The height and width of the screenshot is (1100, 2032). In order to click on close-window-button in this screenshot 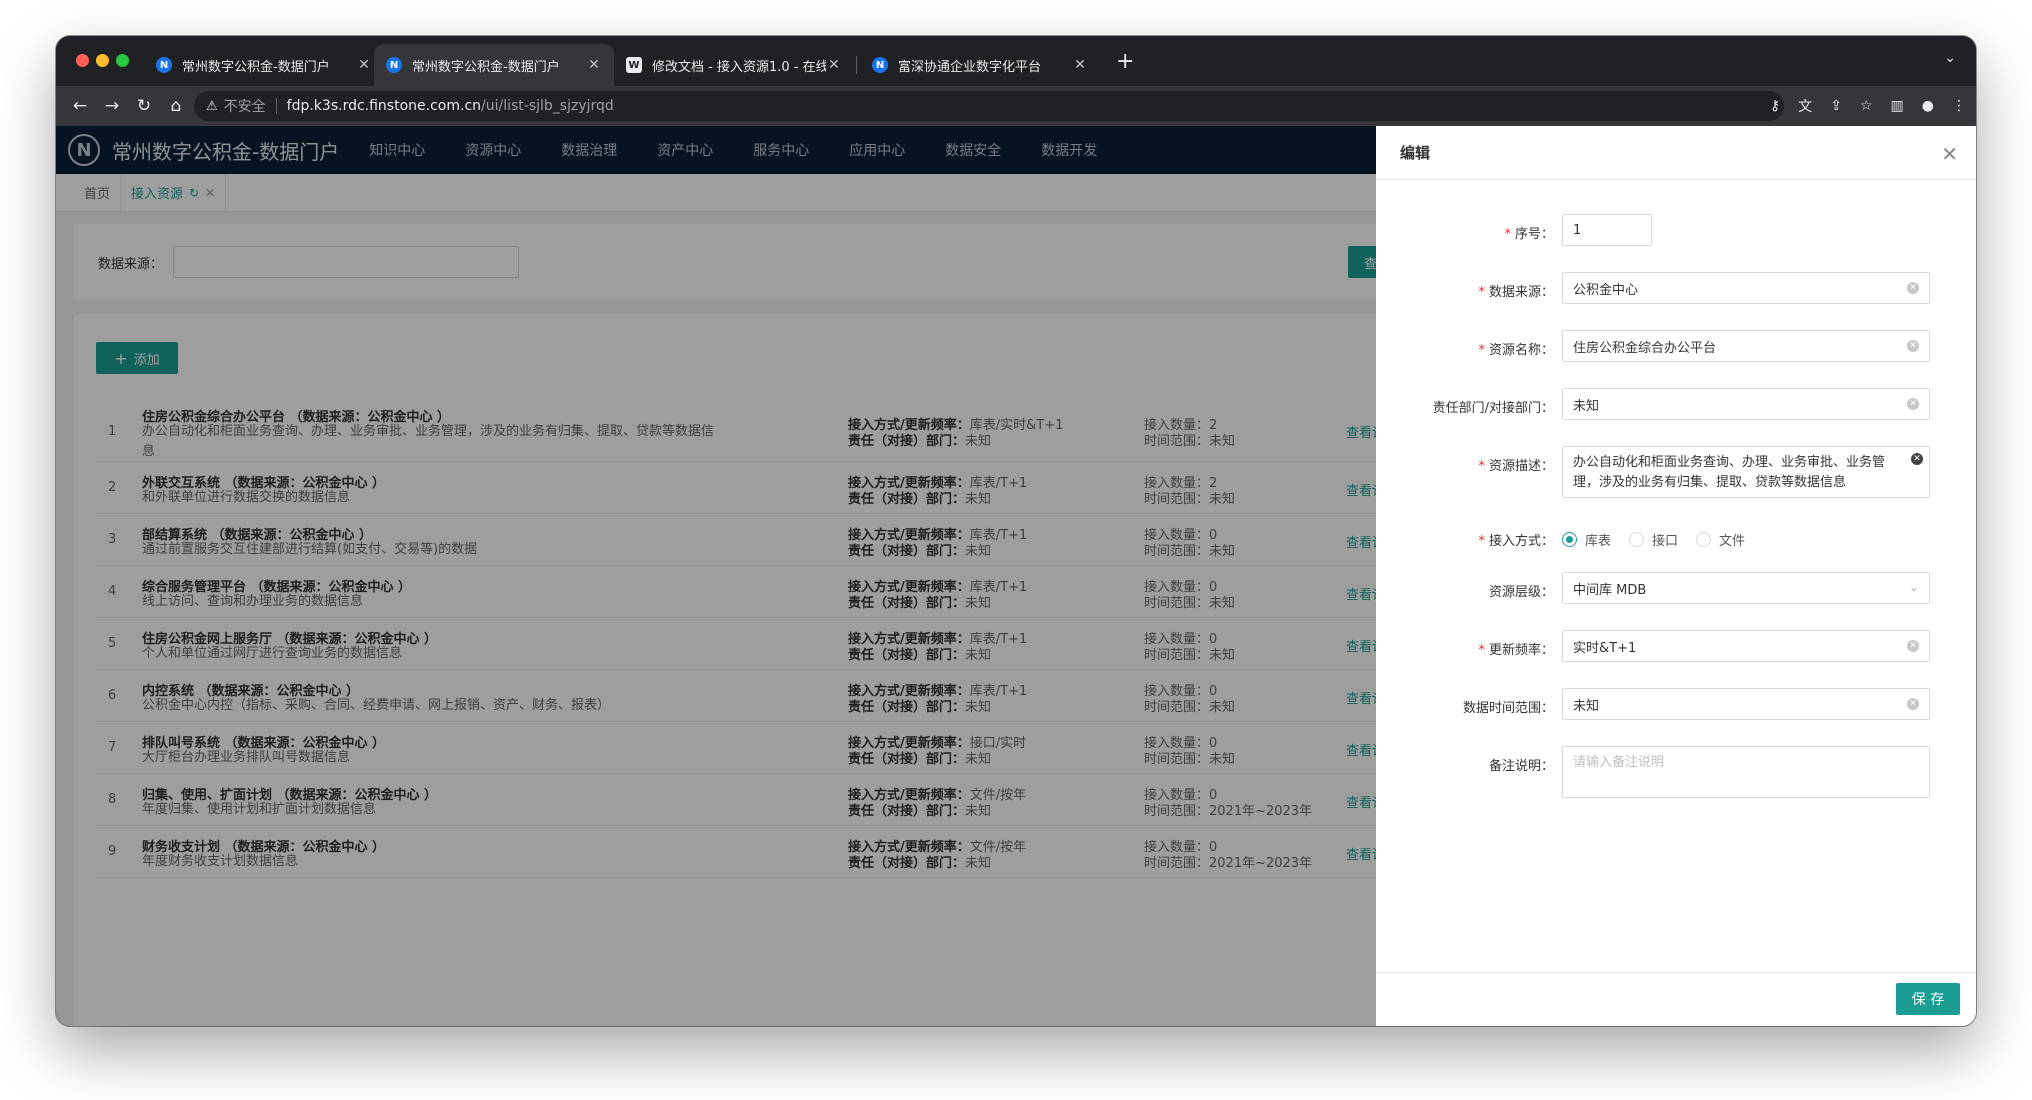, I will do `click(82, 60)`.